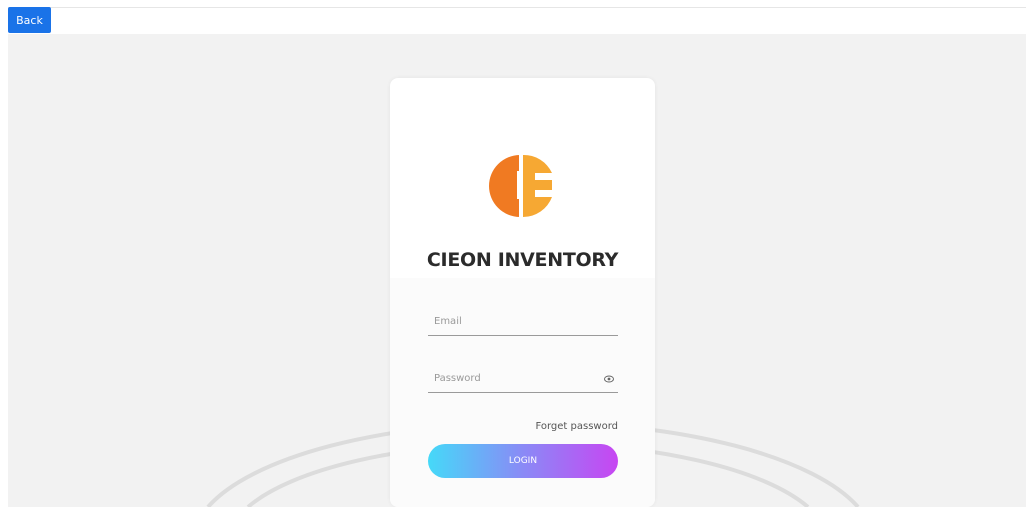 The width and height of the screenshot is (1026, 507). I want to click on top-bar: Back, so click(513, 17).